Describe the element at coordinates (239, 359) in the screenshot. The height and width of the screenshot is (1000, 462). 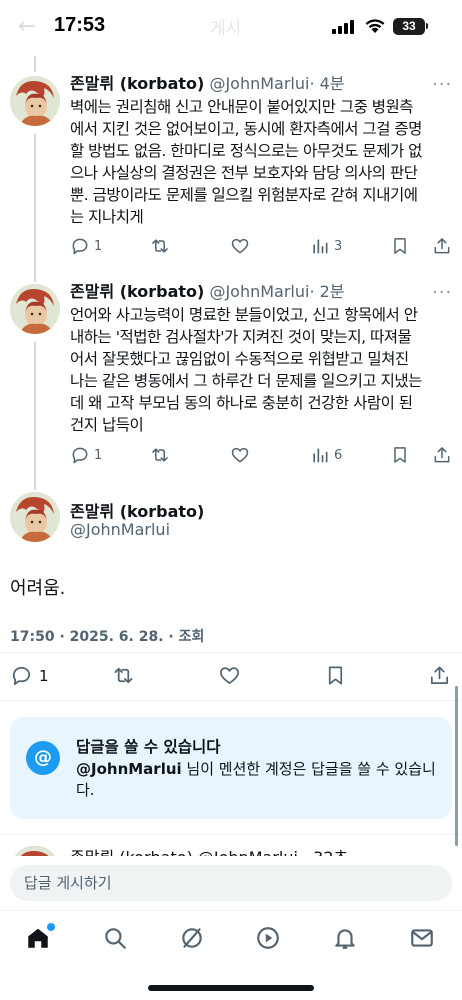
I see `tweet-line: 어서 잘못했다고 끊임없이 수동적으로 위협받고 밀쳐진` at that location.